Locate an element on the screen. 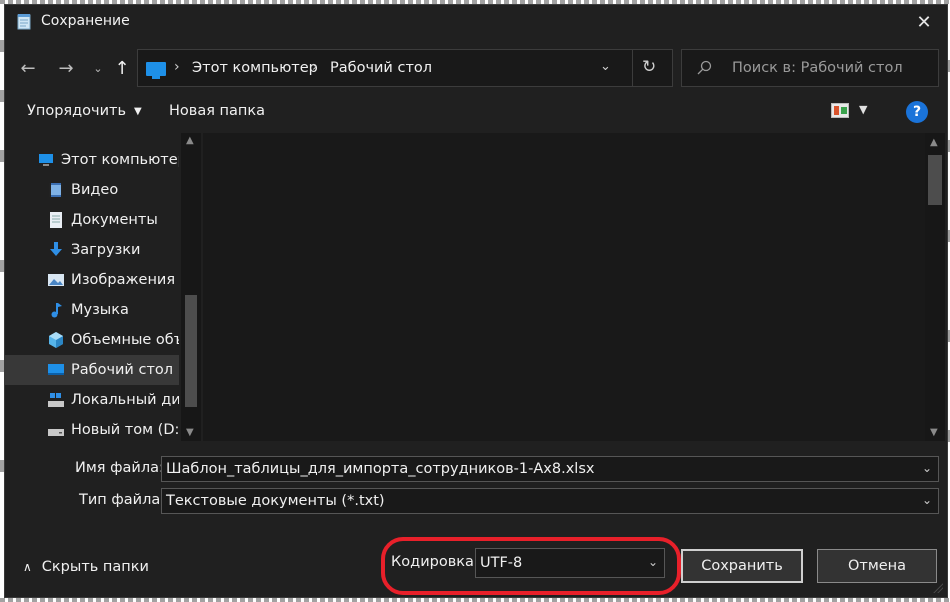  pictures-icon is located at coordinates (56, 280).